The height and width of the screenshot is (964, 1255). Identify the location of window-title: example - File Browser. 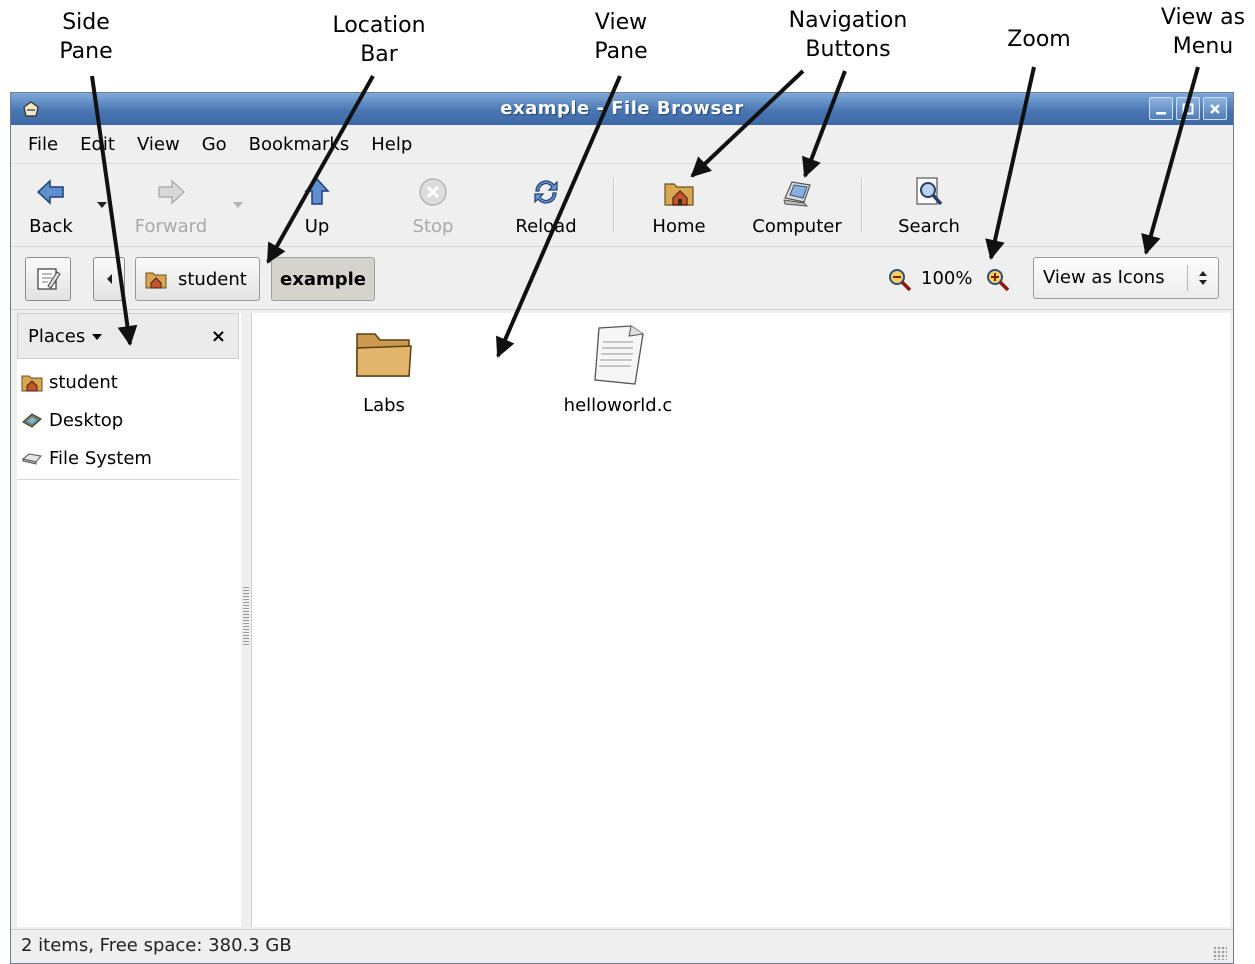
(622, 108).